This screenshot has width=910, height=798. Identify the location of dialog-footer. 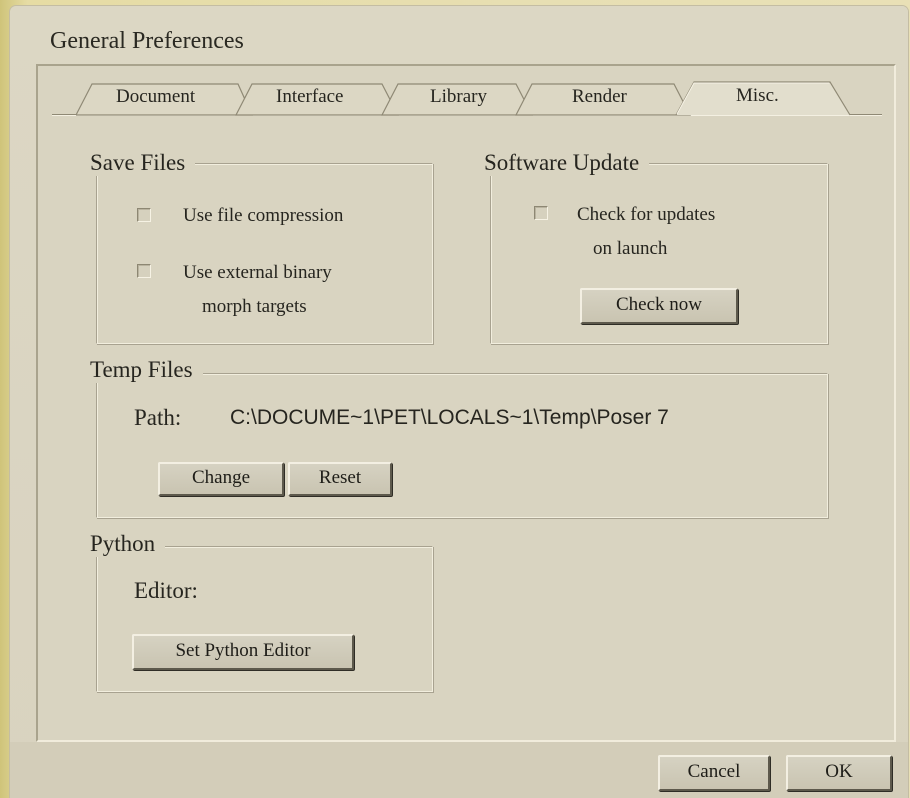
(459, 770).